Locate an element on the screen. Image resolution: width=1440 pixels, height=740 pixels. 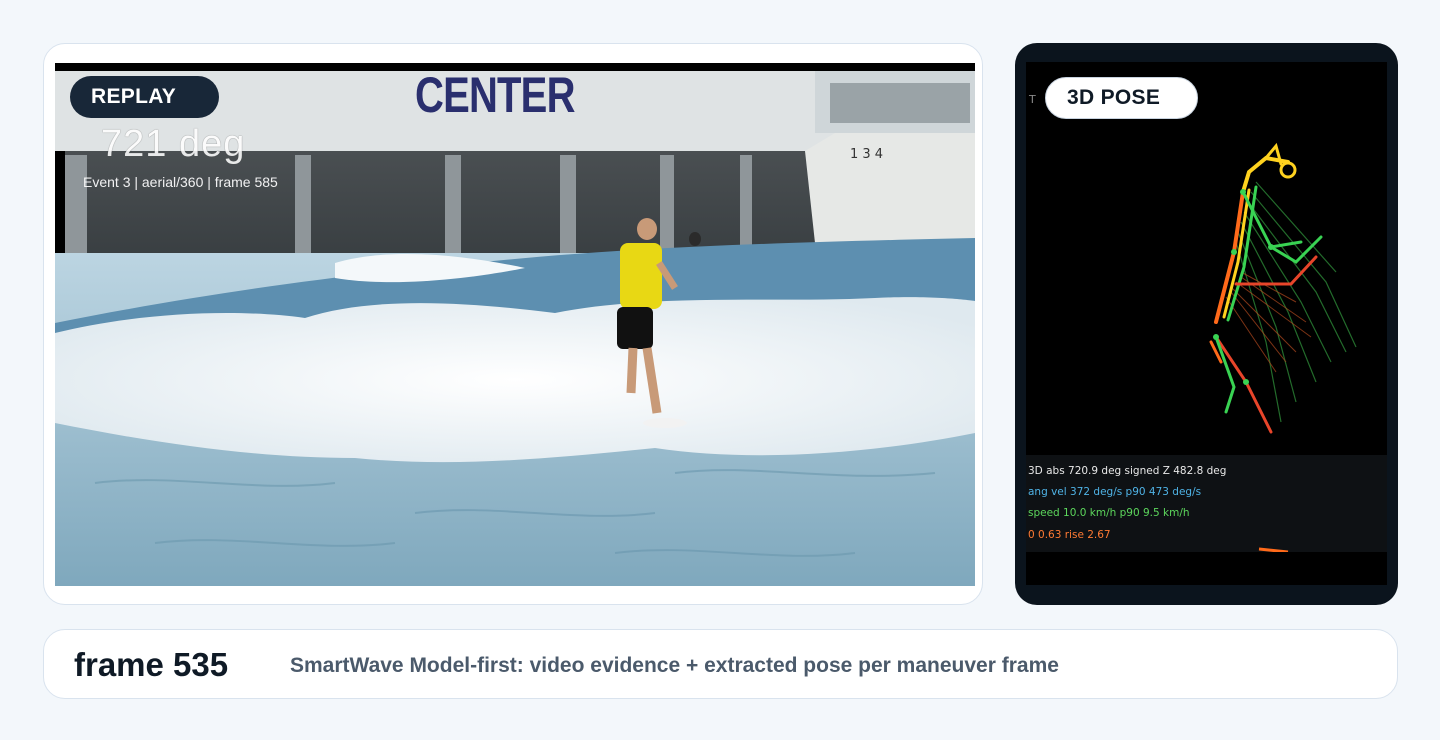
stats-orange-marker is located at coordinates (1273, 549).